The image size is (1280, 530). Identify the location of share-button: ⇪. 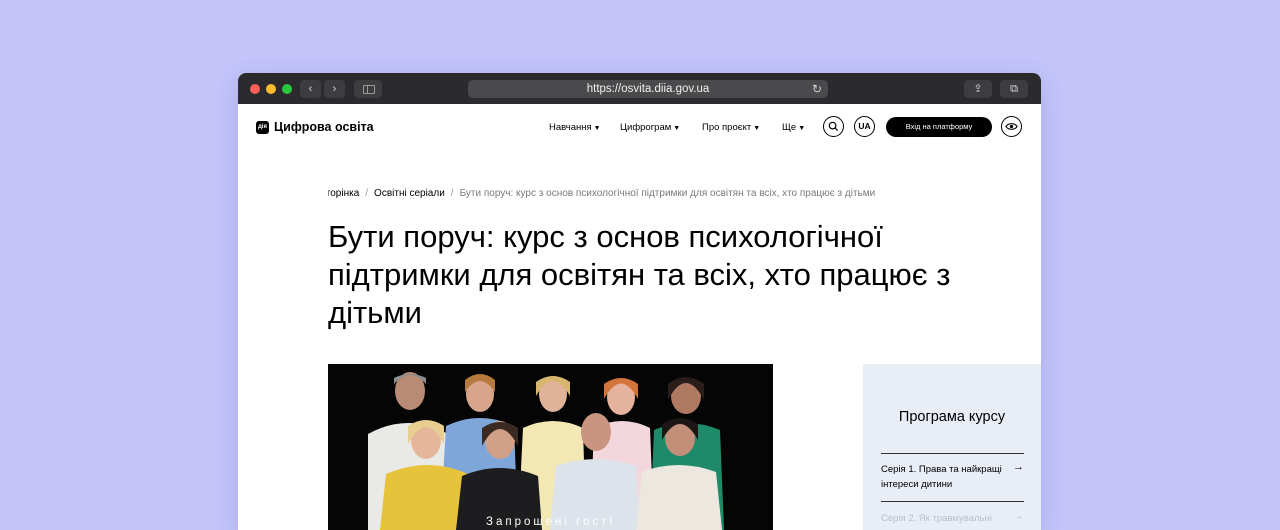
(978, 89).